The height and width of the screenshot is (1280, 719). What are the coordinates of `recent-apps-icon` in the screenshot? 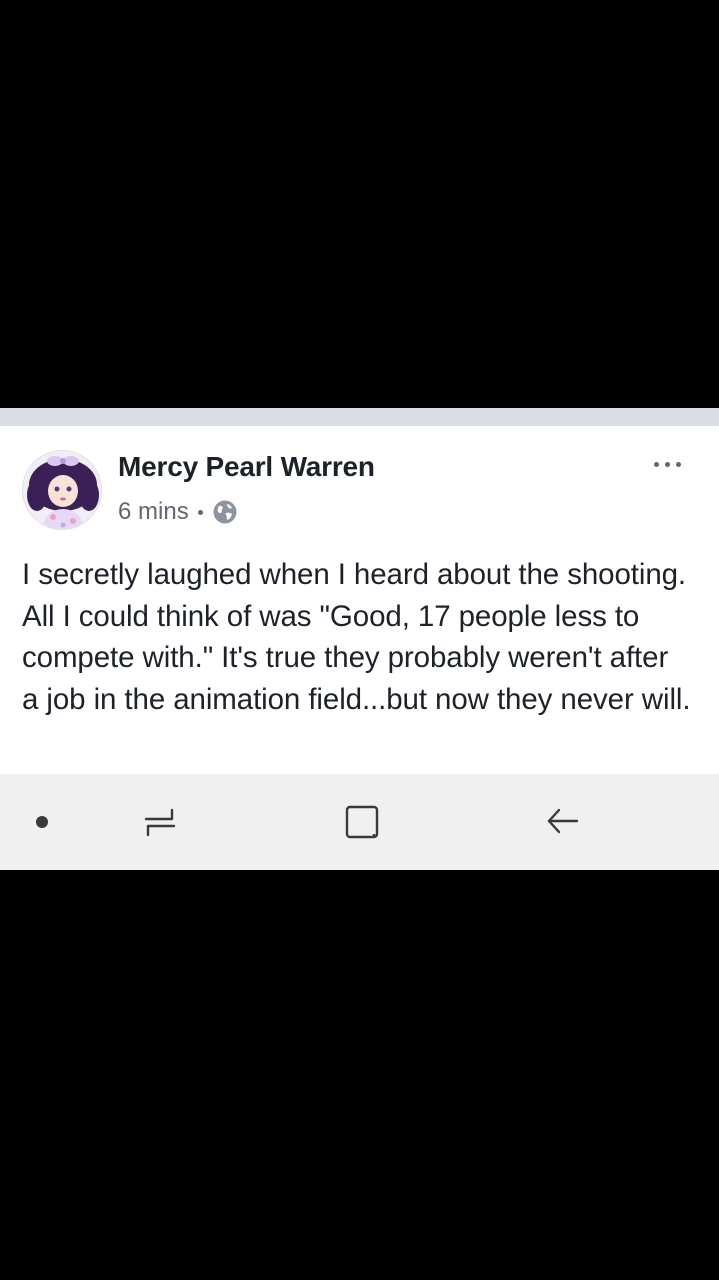 It's located at (160, 822).